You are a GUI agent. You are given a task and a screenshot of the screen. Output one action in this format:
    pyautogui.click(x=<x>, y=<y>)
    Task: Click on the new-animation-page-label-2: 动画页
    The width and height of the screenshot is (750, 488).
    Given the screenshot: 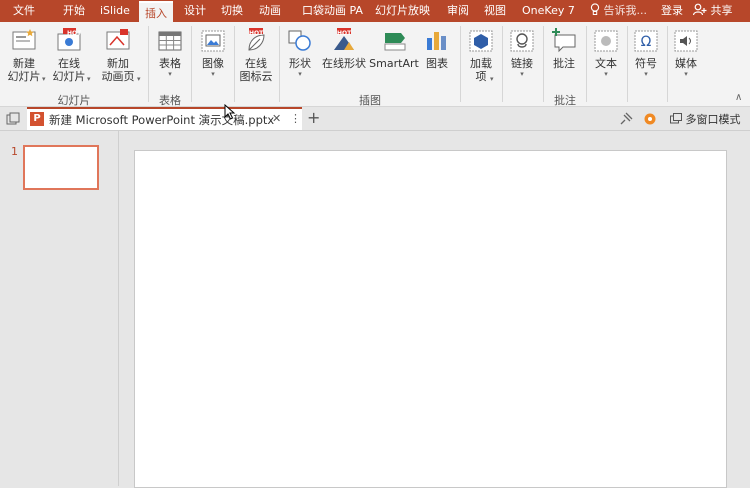 What is the action you would take?
    pyautogui.click(x=118, y=76)
    